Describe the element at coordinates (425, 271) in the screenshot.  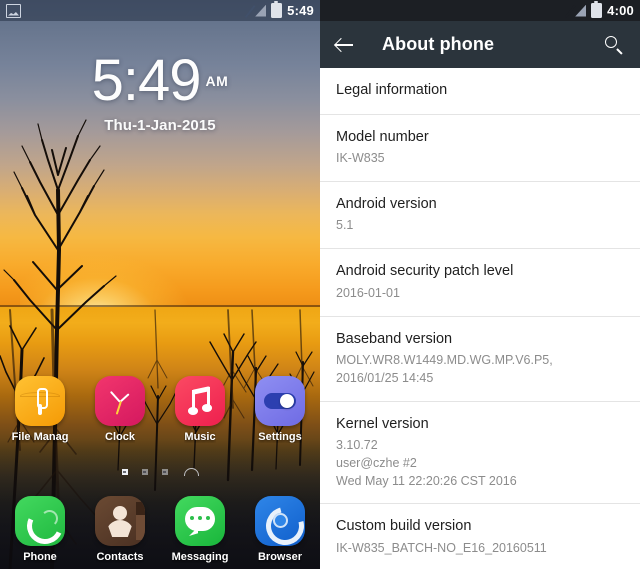
I see `item-title: Android security patch level` at that location.